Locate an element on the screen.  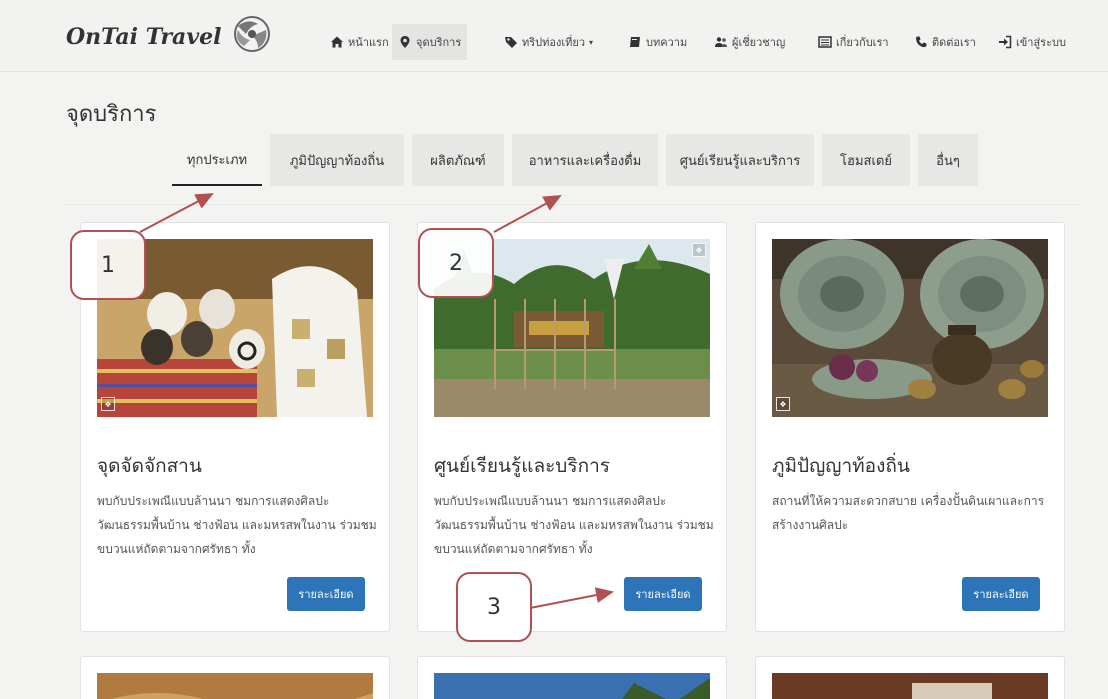
nav-item-experts: ผู้เชี่ยวชาญ is located at coordinates (749, 42).